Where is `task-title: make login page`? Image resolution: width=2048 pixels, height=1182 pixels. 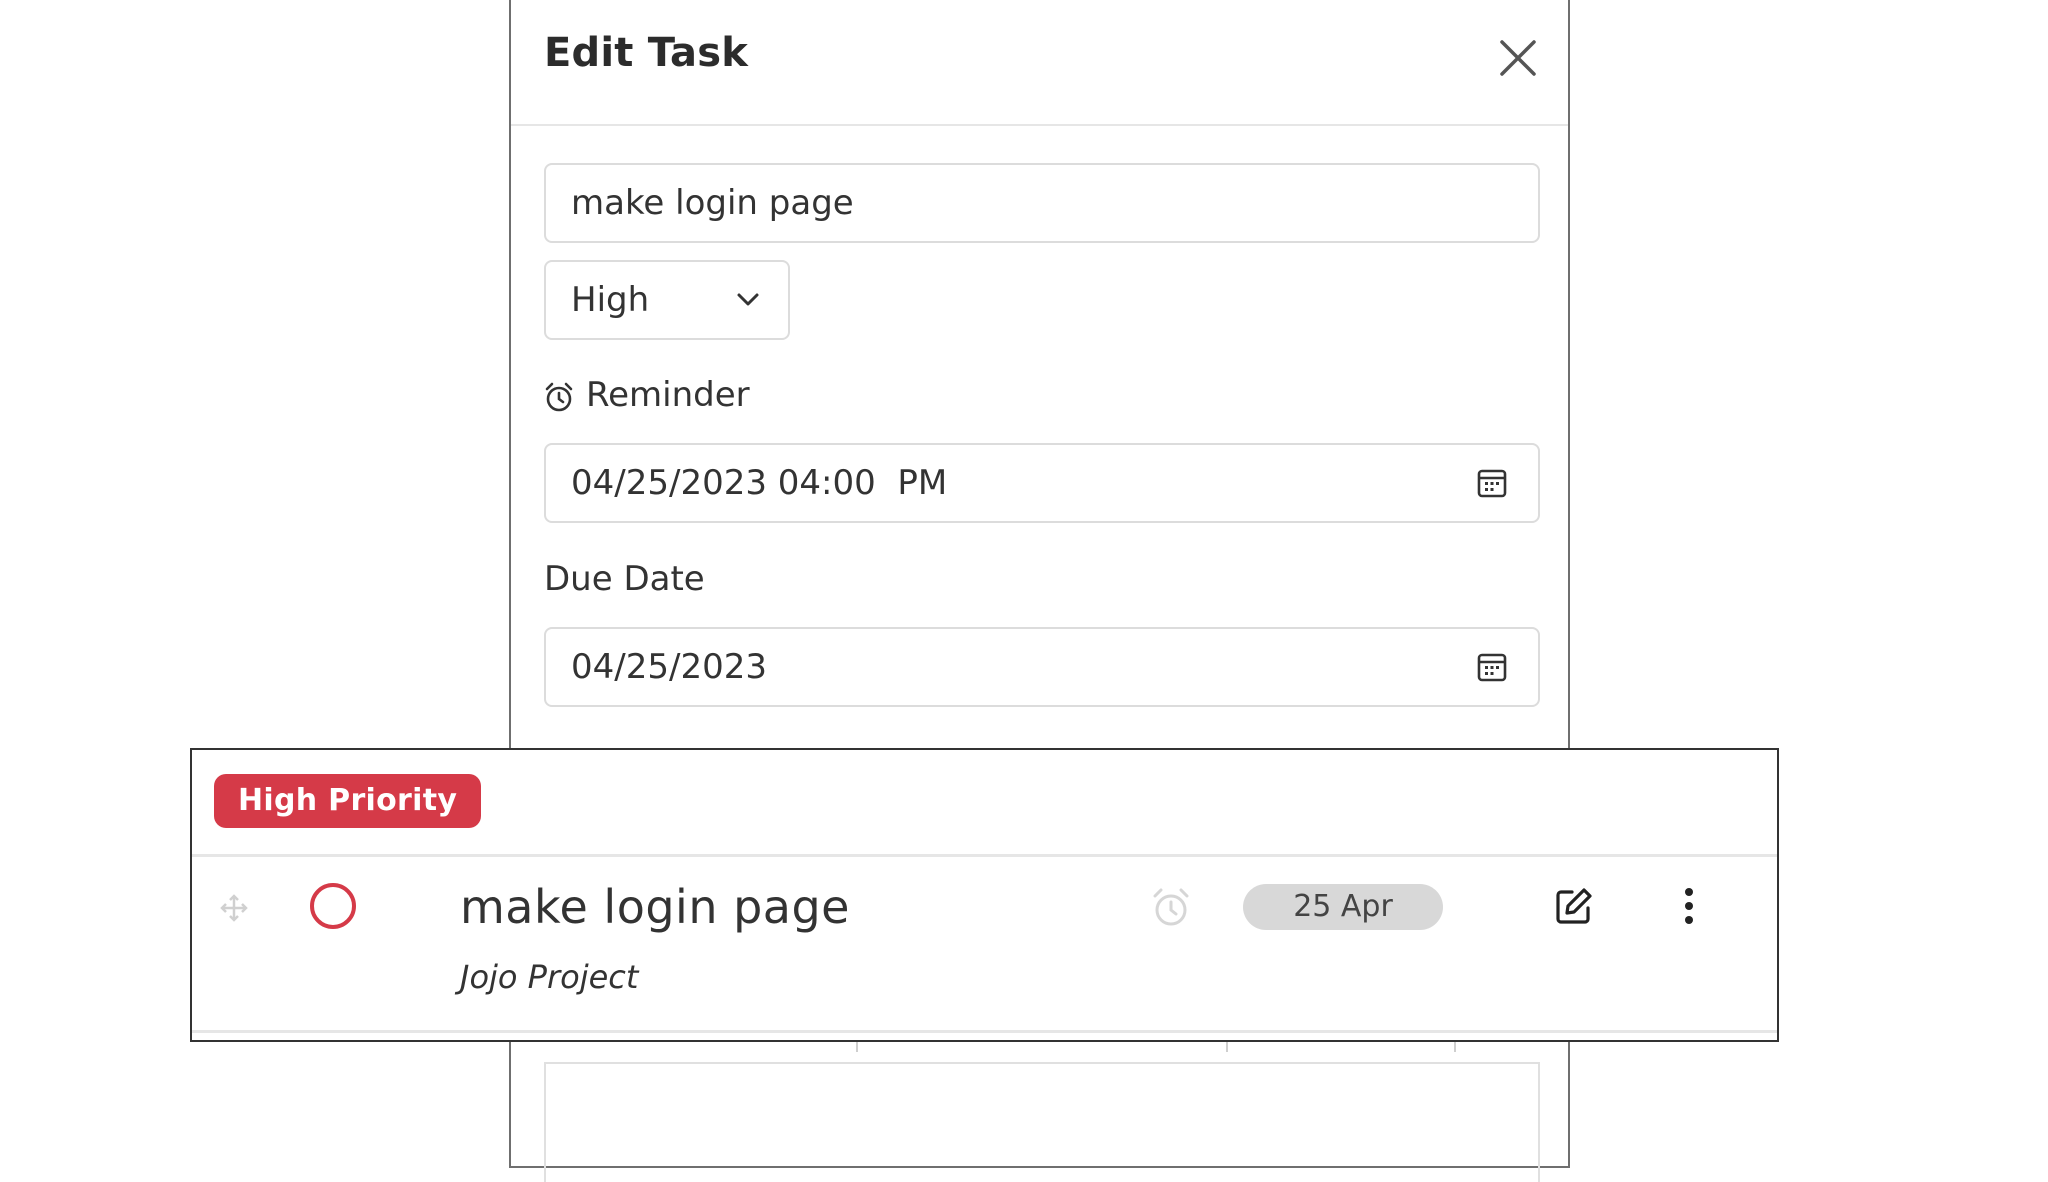
task-title: make login page is located at coordinates (655, 907).